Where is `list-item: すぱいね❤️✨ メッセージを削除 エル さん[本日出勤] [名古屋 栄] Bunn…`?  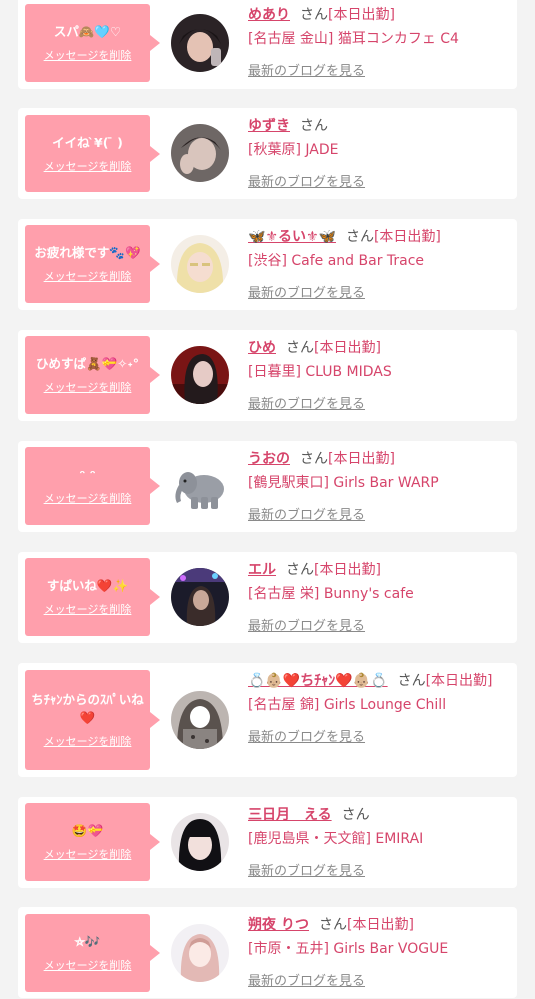
list-item: すぱいね❤️✨ メッセージを削除 エル さん[本日出勤] [名古屋 栄] Bunn… is located at coordinates (267, 597).